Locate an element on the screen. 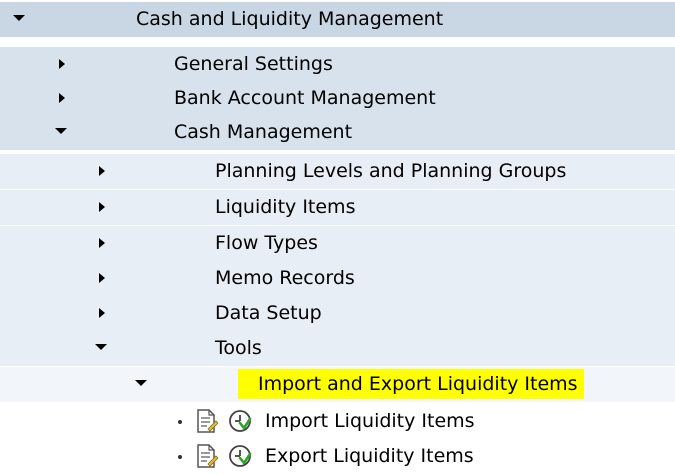  node-label: Liquidity Items is located at coordinates (285, 207).